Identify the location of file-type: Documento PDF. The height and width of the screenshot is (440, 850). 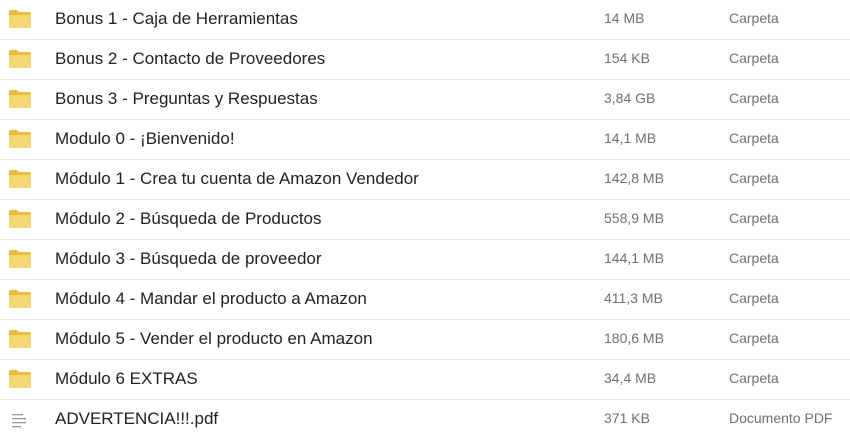
(781, 418).